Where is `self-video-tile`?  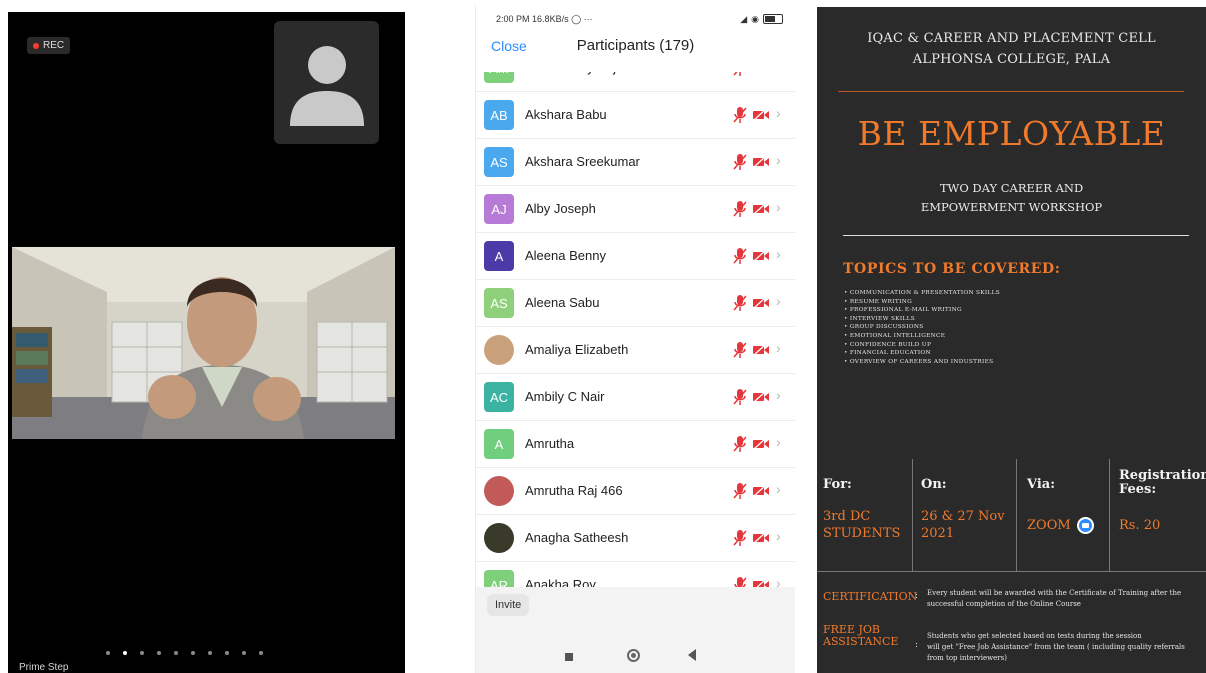 self-video-tile is located at coordinates (326, 82).